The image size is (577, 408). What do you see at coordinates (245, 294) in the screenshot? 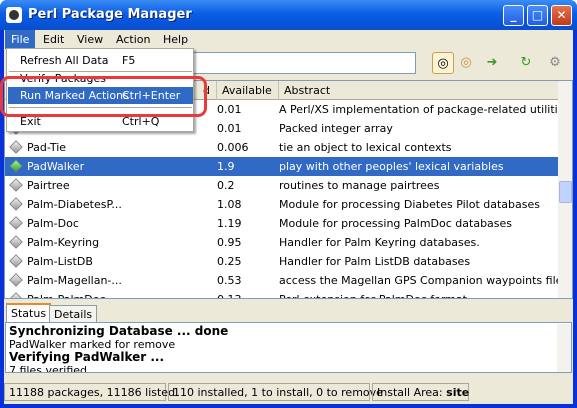
I see `package-version: 0.13` at bounding box center [245, 294].